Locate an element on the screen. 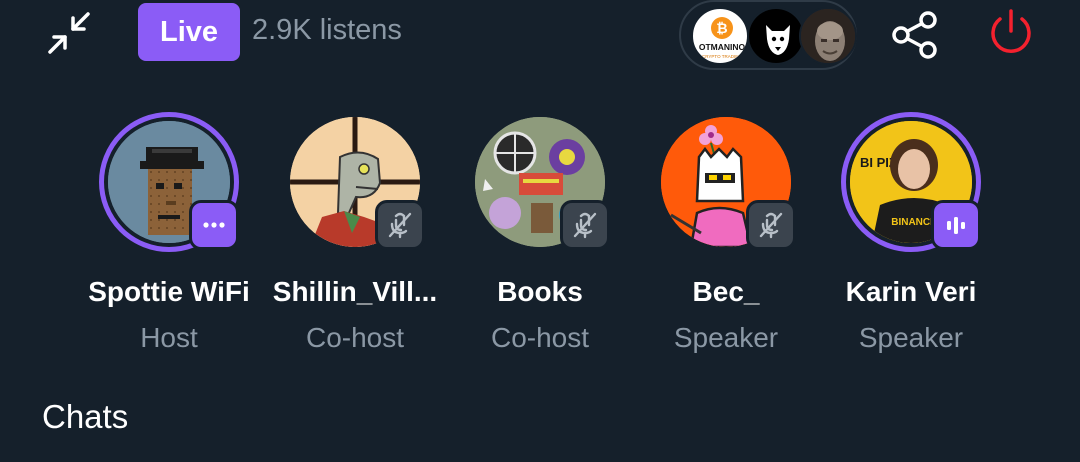 Image resolution: width=1080 pixels, height=462 pixels. listeners-avatar-group: ₿ OTMANINO CRYPTO TRADING is located at coordinates (768, 35).